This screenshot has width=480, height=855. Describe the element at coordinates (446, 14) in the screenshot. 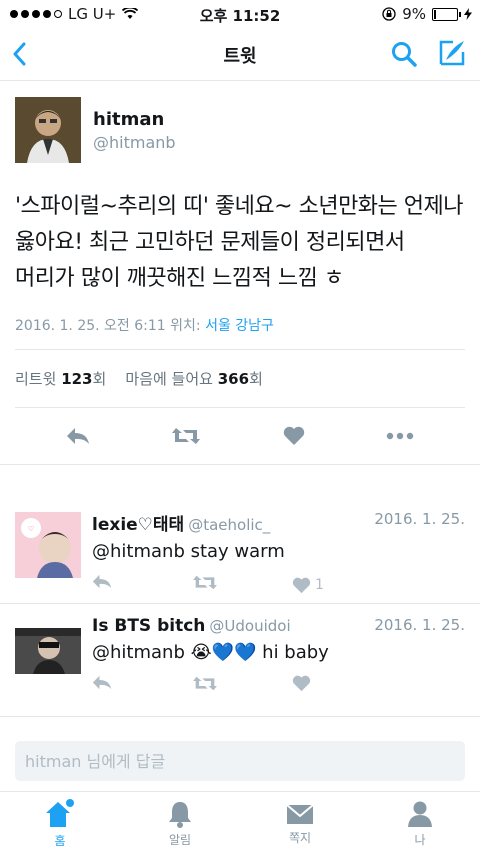

I see `battery-icon` at that location.